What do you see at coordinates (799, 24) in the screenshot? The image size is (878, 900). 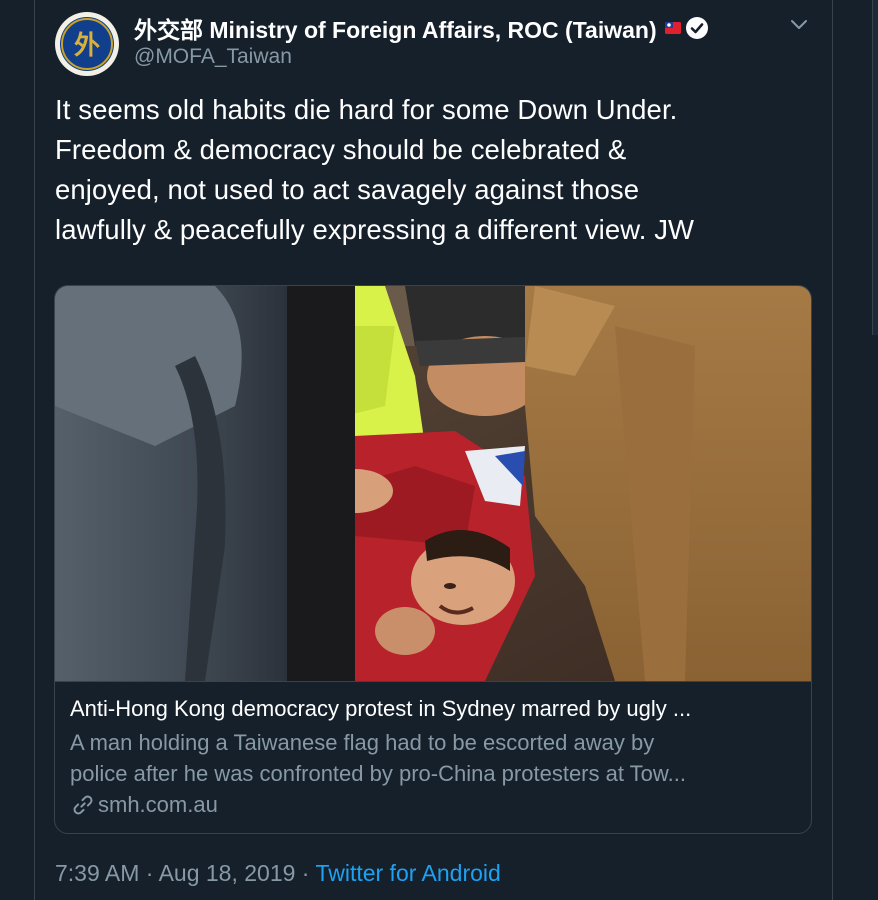 I see `chevron-down-icon` at bounding box center [799, 24].